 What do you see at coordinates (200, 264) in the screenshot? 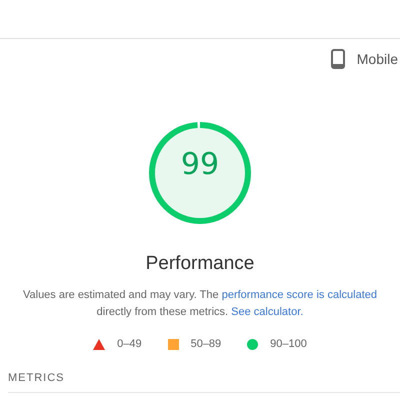
I see `gauge-title: Performance` at bounding box center [200, 264].